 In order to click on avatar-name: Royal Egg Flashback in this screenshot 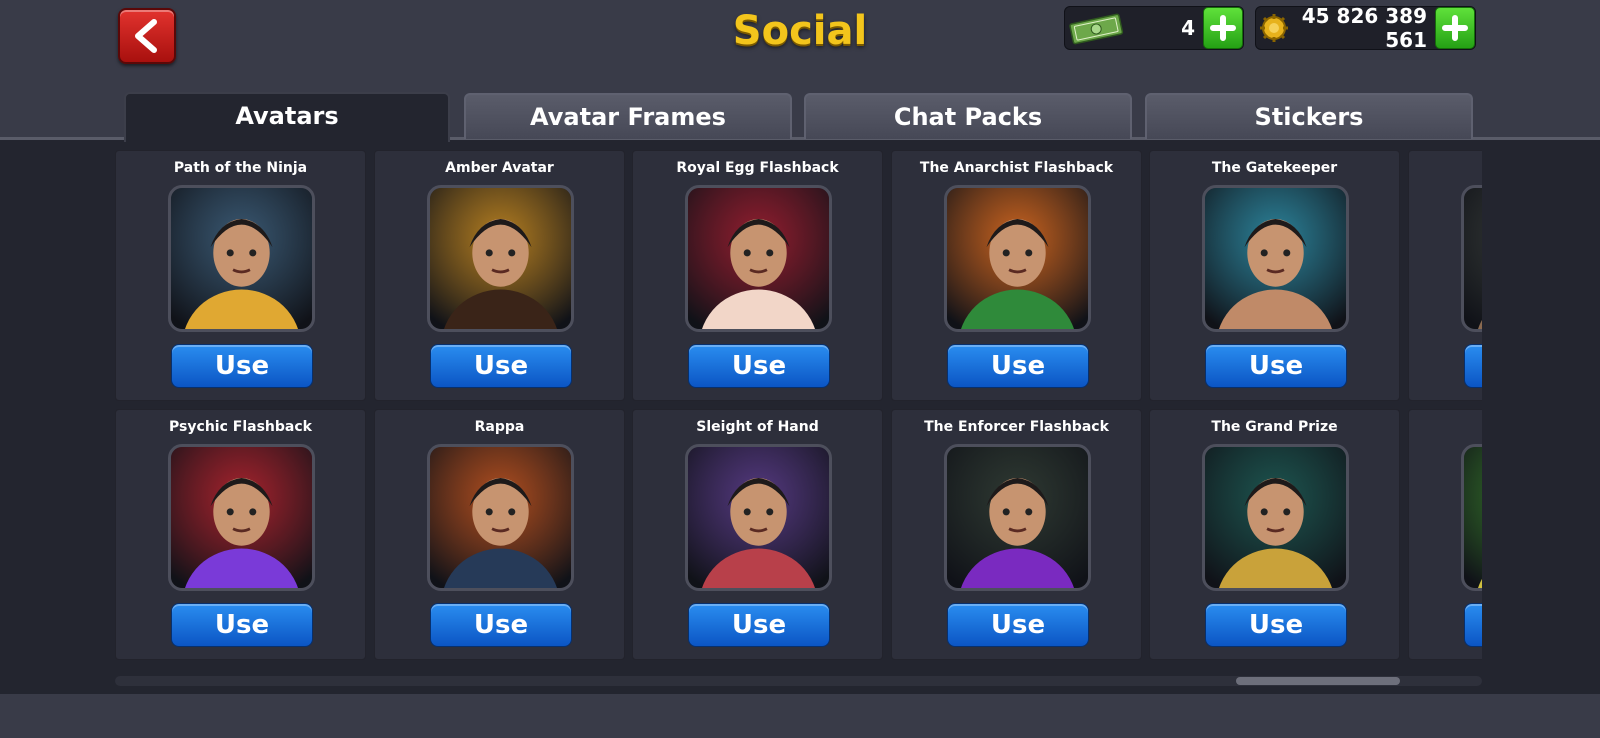, I will do `click(757, 168)`.